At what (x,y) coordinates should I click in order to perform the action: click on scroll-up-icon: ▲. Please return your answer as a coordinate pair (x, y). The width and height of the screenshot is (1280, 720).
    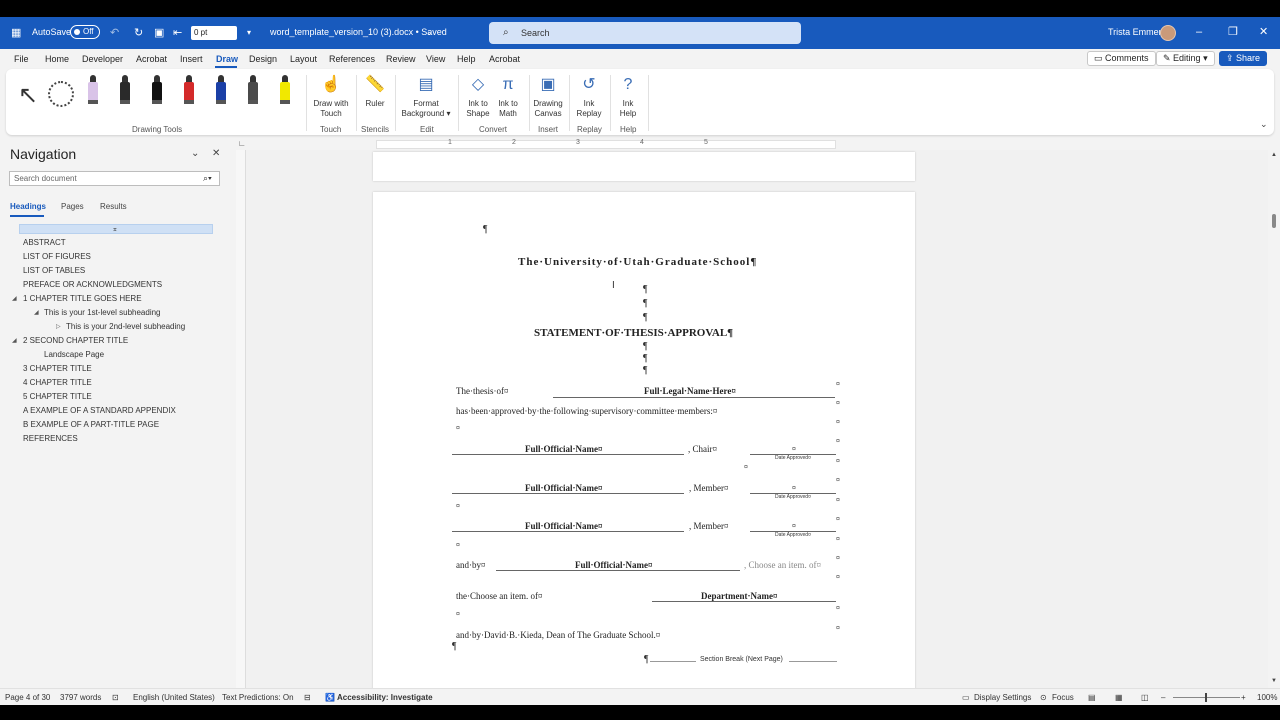
    Looking at the image, I should click on (1274, 155).